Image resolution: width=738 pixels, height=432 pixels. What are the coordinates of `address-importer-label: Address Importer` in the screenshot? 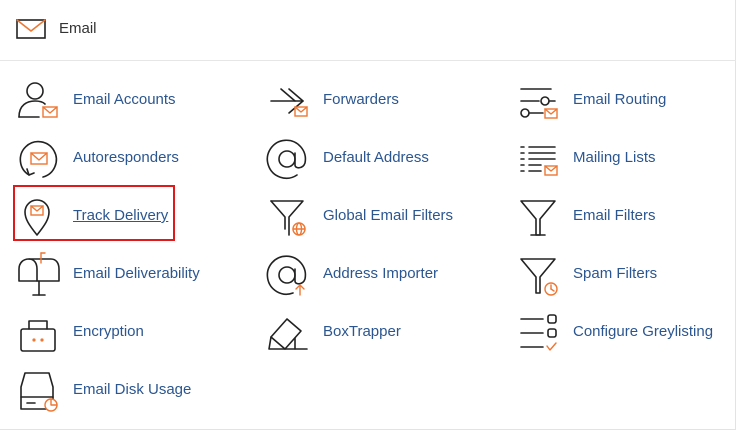 It's located at (381, 273).